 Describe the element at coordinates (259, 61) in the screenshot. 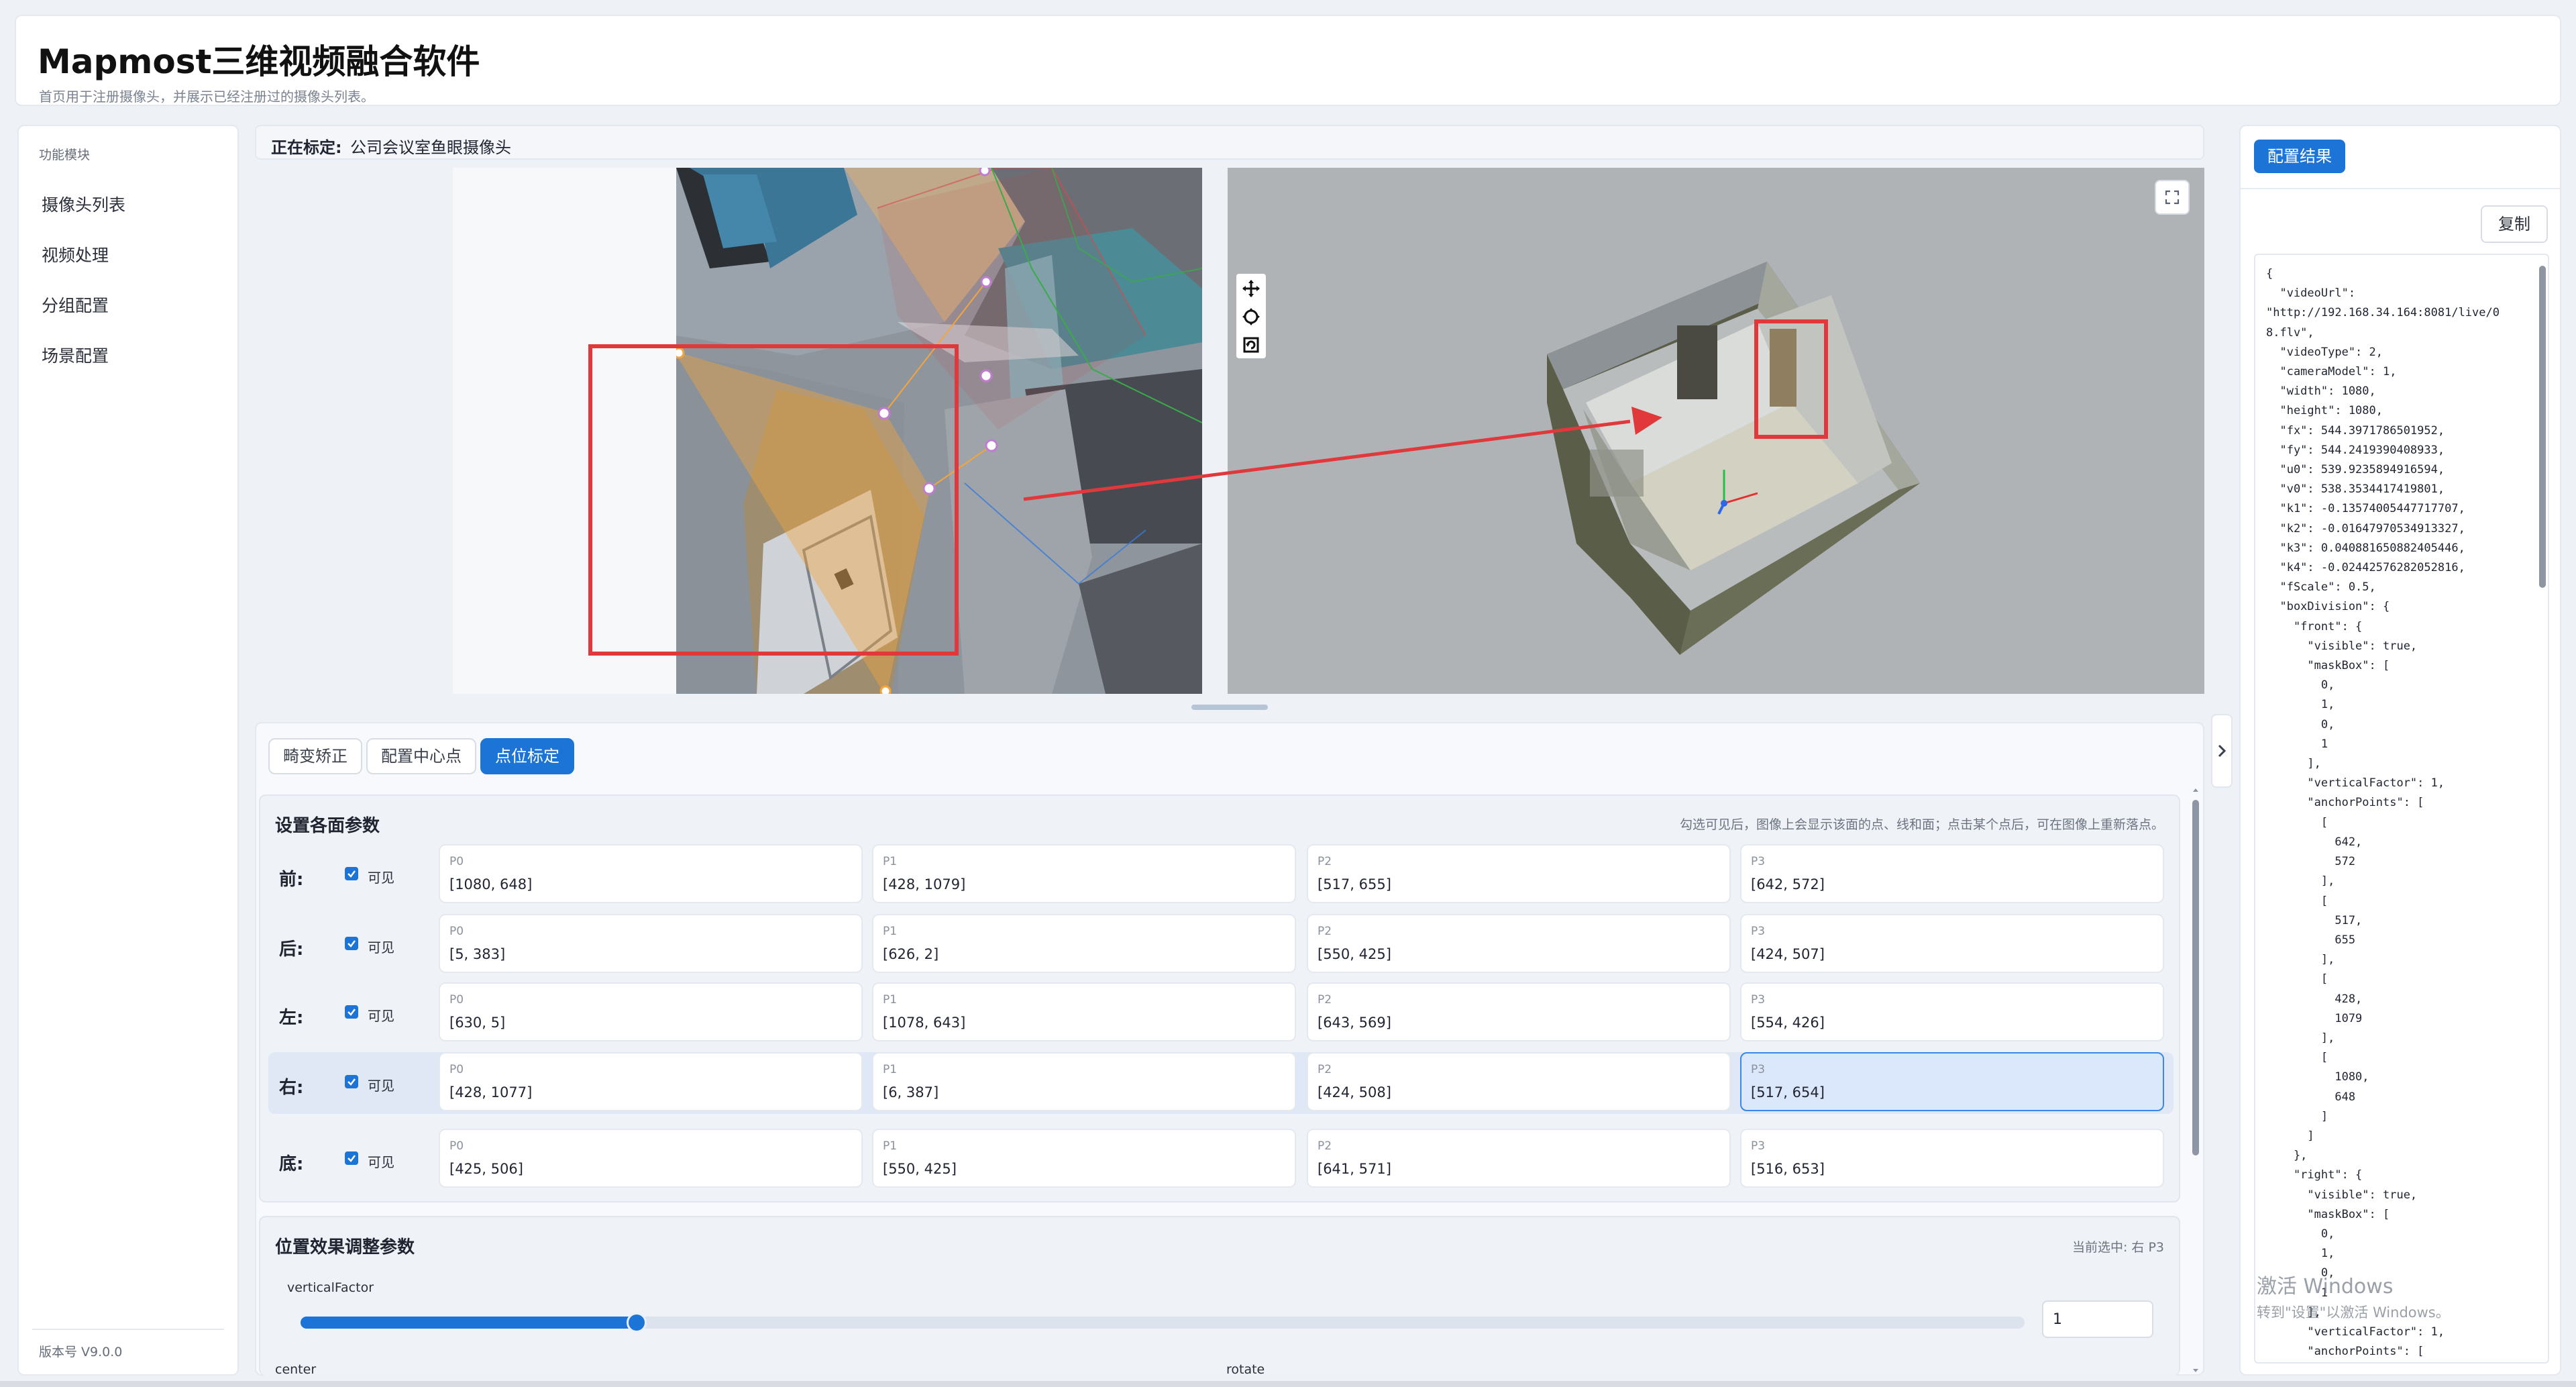

I see `app-title: Mapmost三维视频融合软件` at that location.